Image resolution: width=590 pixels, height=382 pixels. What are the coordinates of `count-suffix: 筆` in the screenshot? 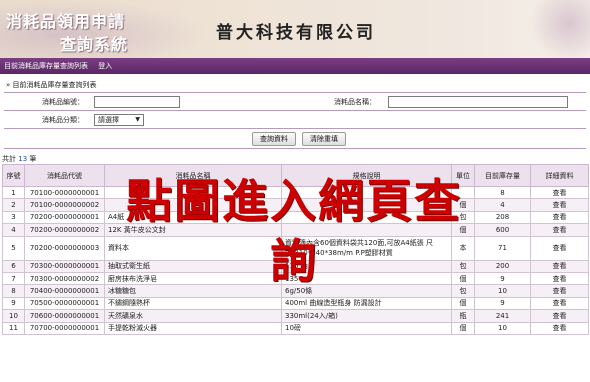 It's located at (33, 159).